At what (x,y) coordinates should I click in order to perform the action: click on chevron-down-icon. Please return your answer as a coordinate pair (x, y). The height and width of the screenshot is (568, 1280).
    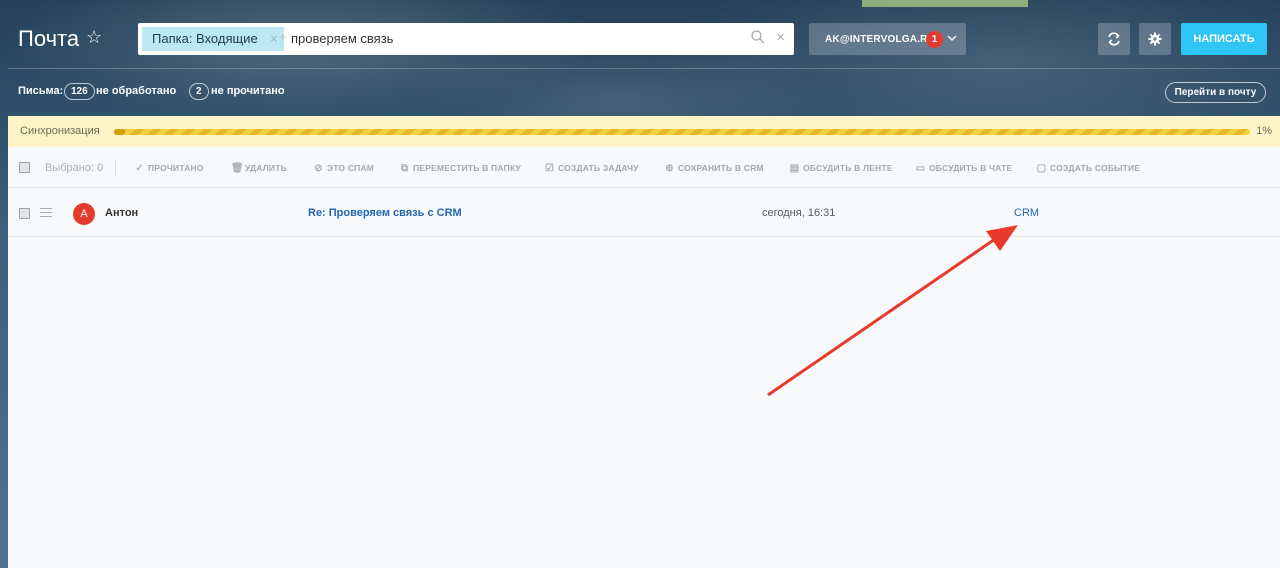
    Looking at the image, I should click on (952, 38).